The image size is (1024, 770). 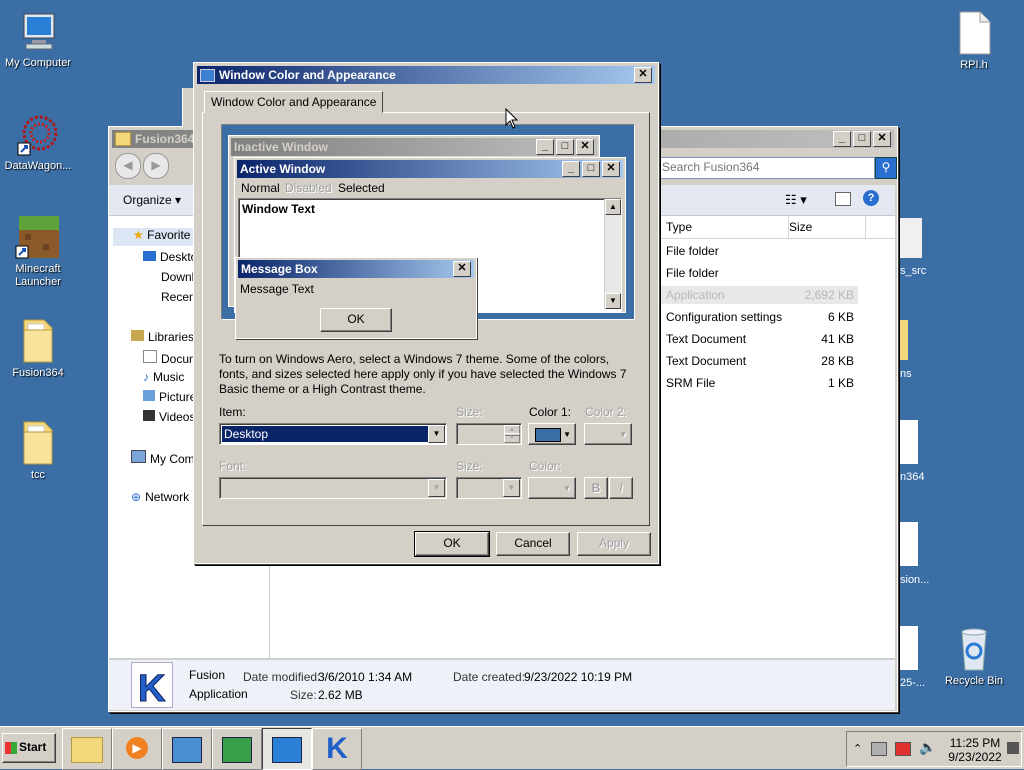 What do you see at coordinates (361, 188) in the screenshot?
I see `preview-menu-selected: Selected` at bounding box center [361, 188].